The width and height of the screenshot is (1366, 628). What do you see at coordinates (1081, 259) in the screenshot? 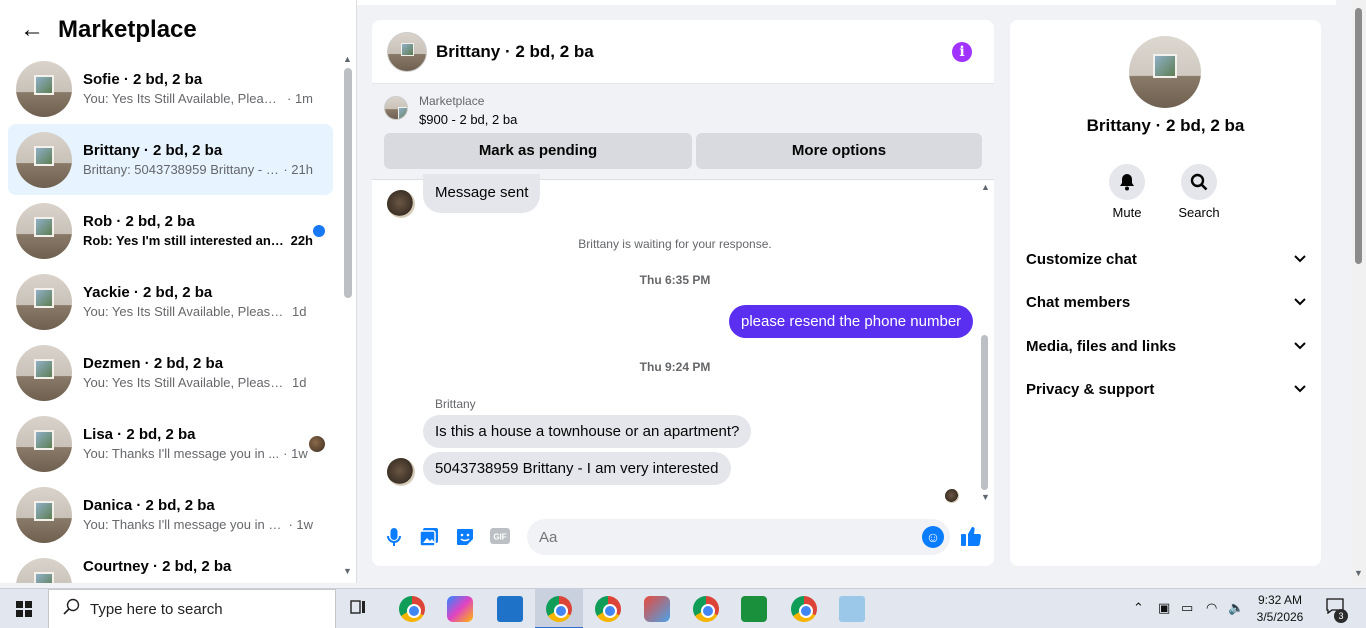
I see `section-label: Customize chat` at bounding box center [1081, 259].